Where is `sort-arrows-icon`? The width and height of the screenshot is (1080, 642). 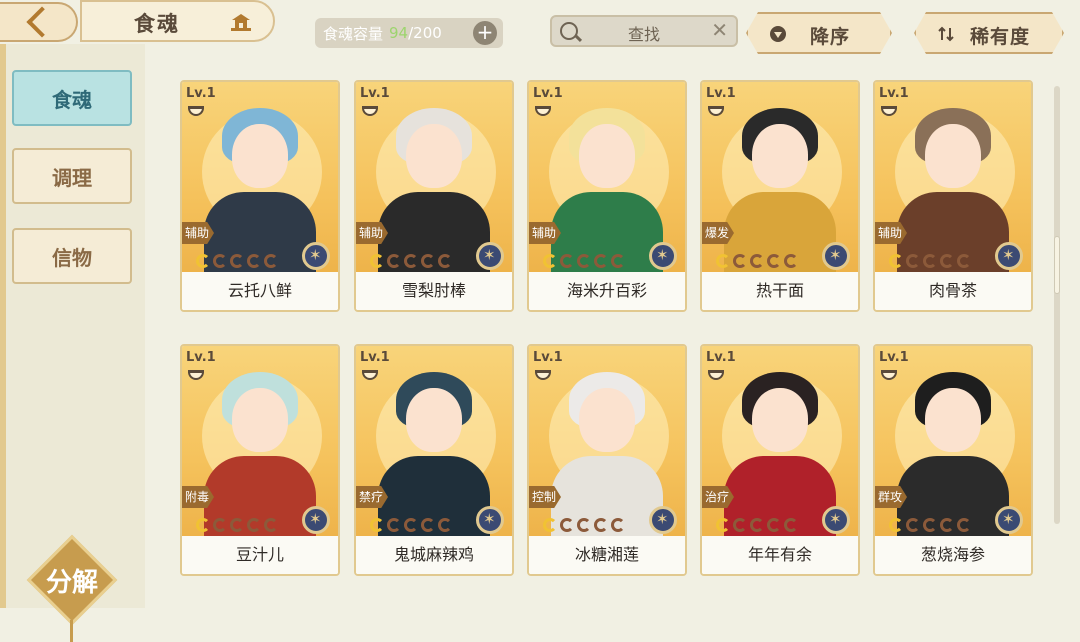
sort-arrows-icon is located at coordinates (946, 34).